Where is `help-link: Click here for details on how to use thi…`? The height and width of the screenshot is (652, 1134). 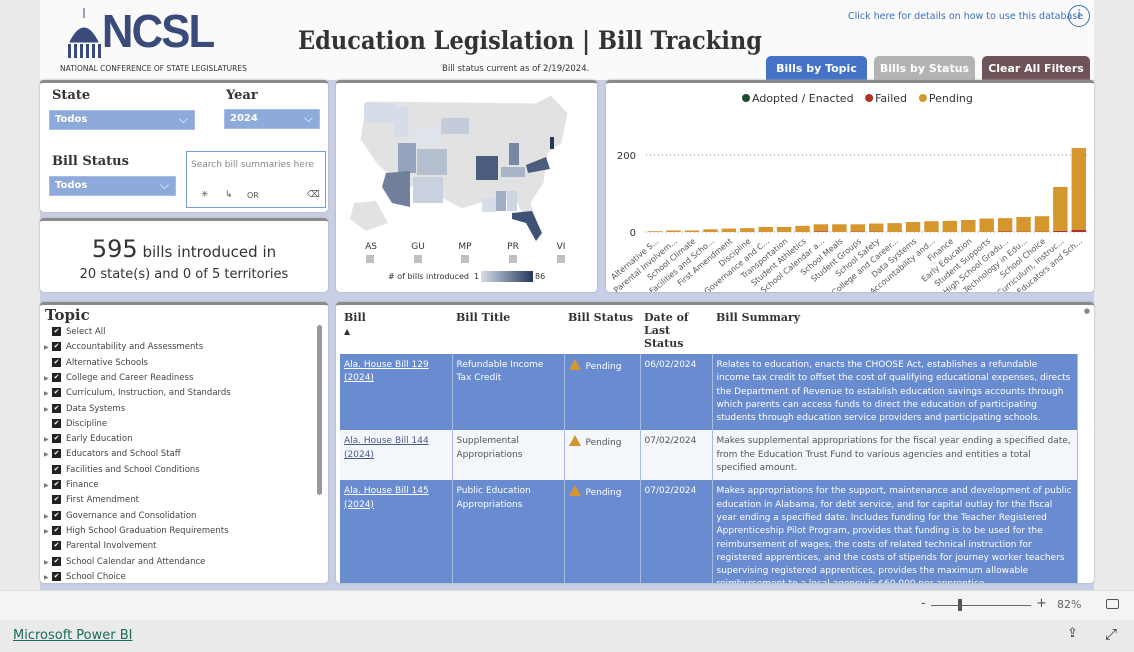 help-link: Click here for details on how to use thi… is located at coordinates (965, 16).